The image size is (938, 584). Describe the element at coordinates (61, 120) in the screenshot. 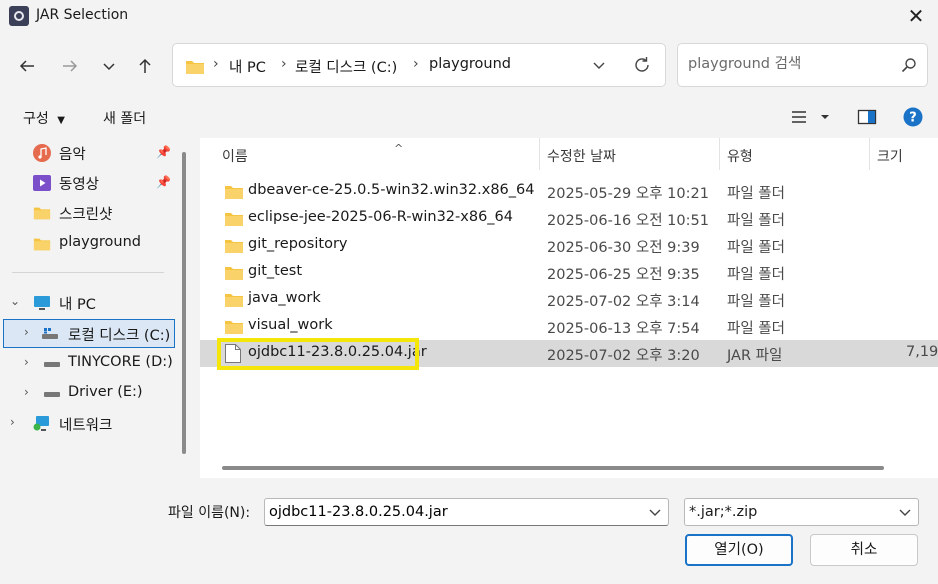

I see `caret-down-icon: ▼` at that location.